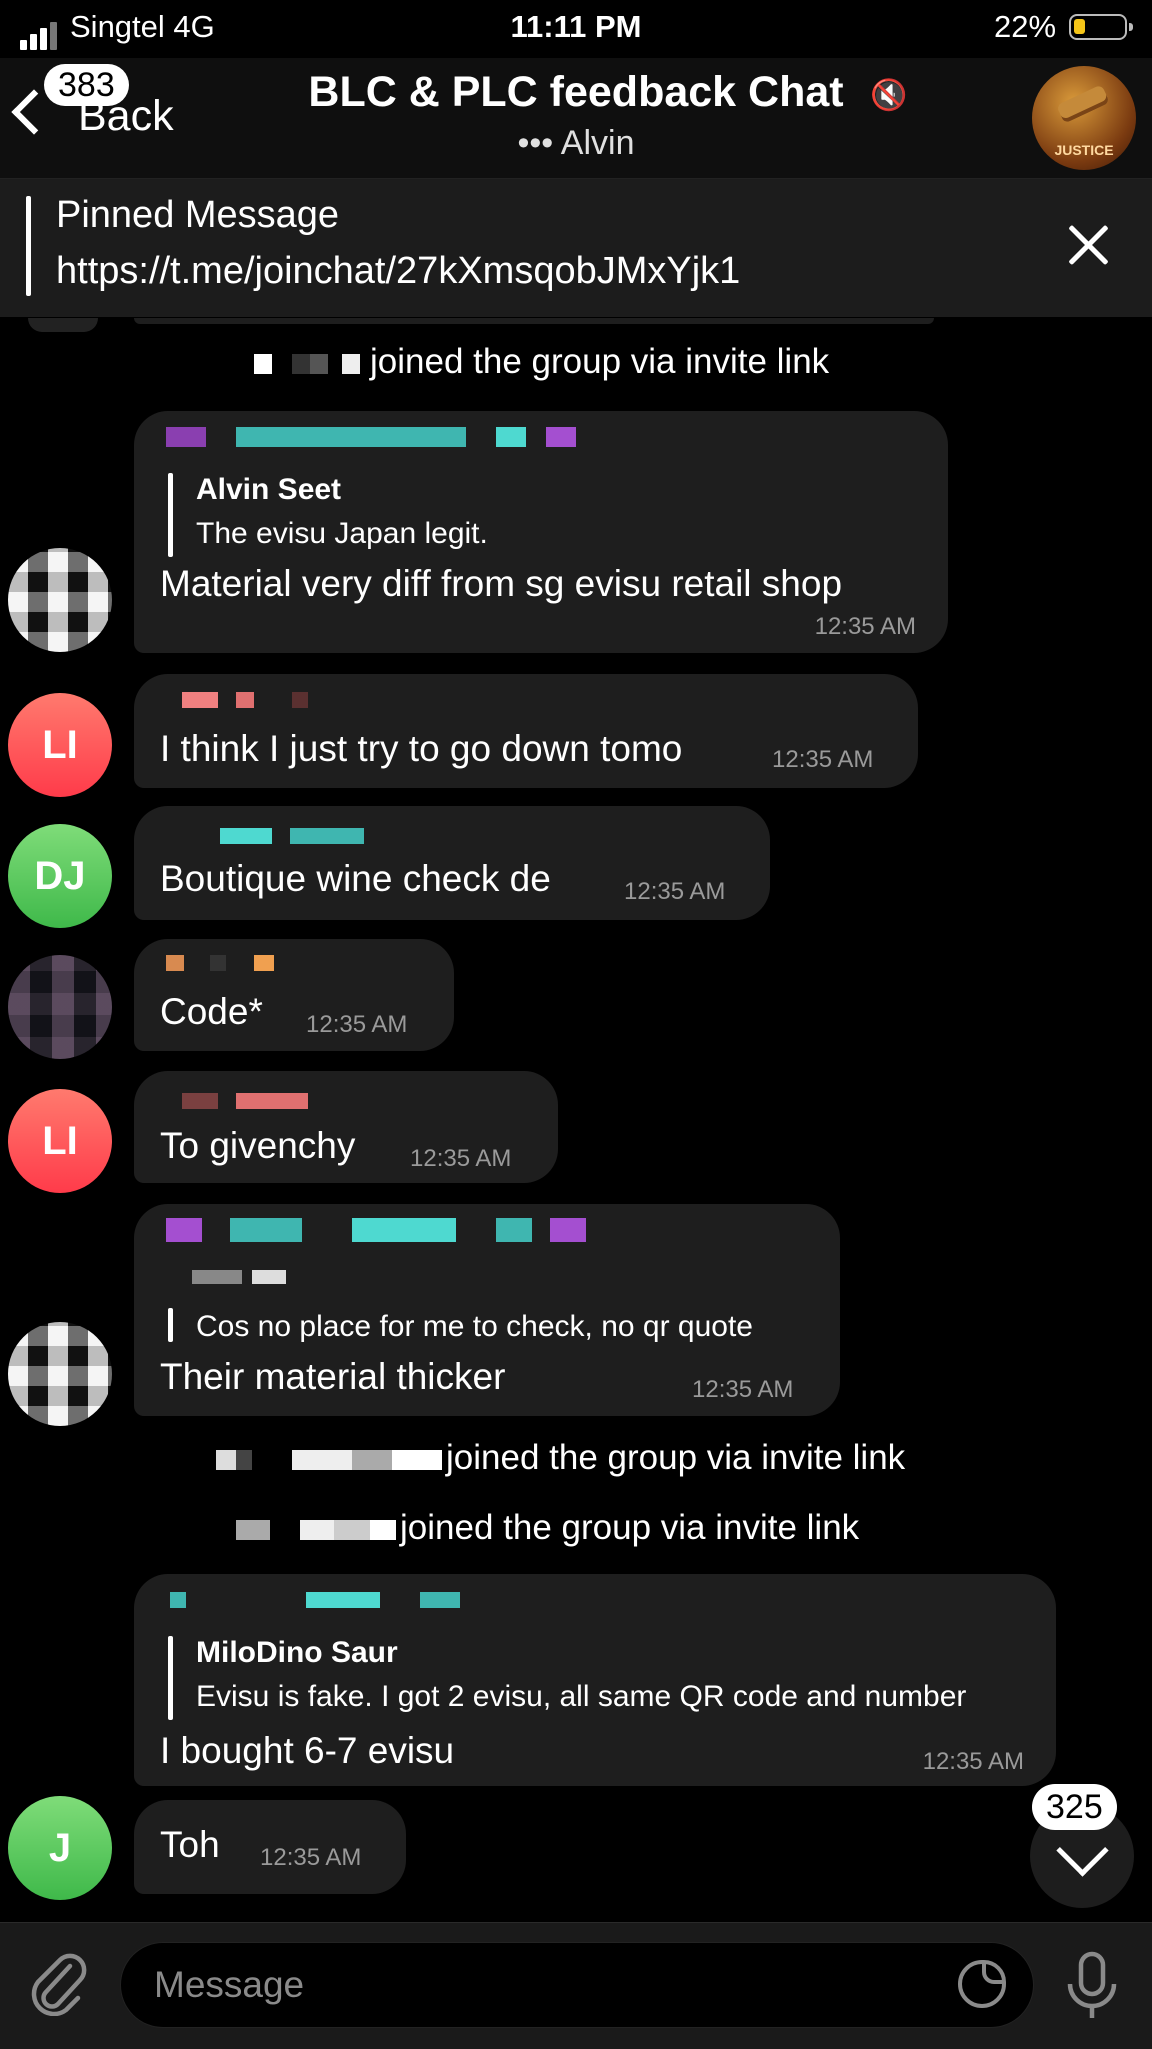 The height and width of the screenshot is (2049, 1152). I want to click on muted-speaker-icon: 🔇, so click(889, 95).